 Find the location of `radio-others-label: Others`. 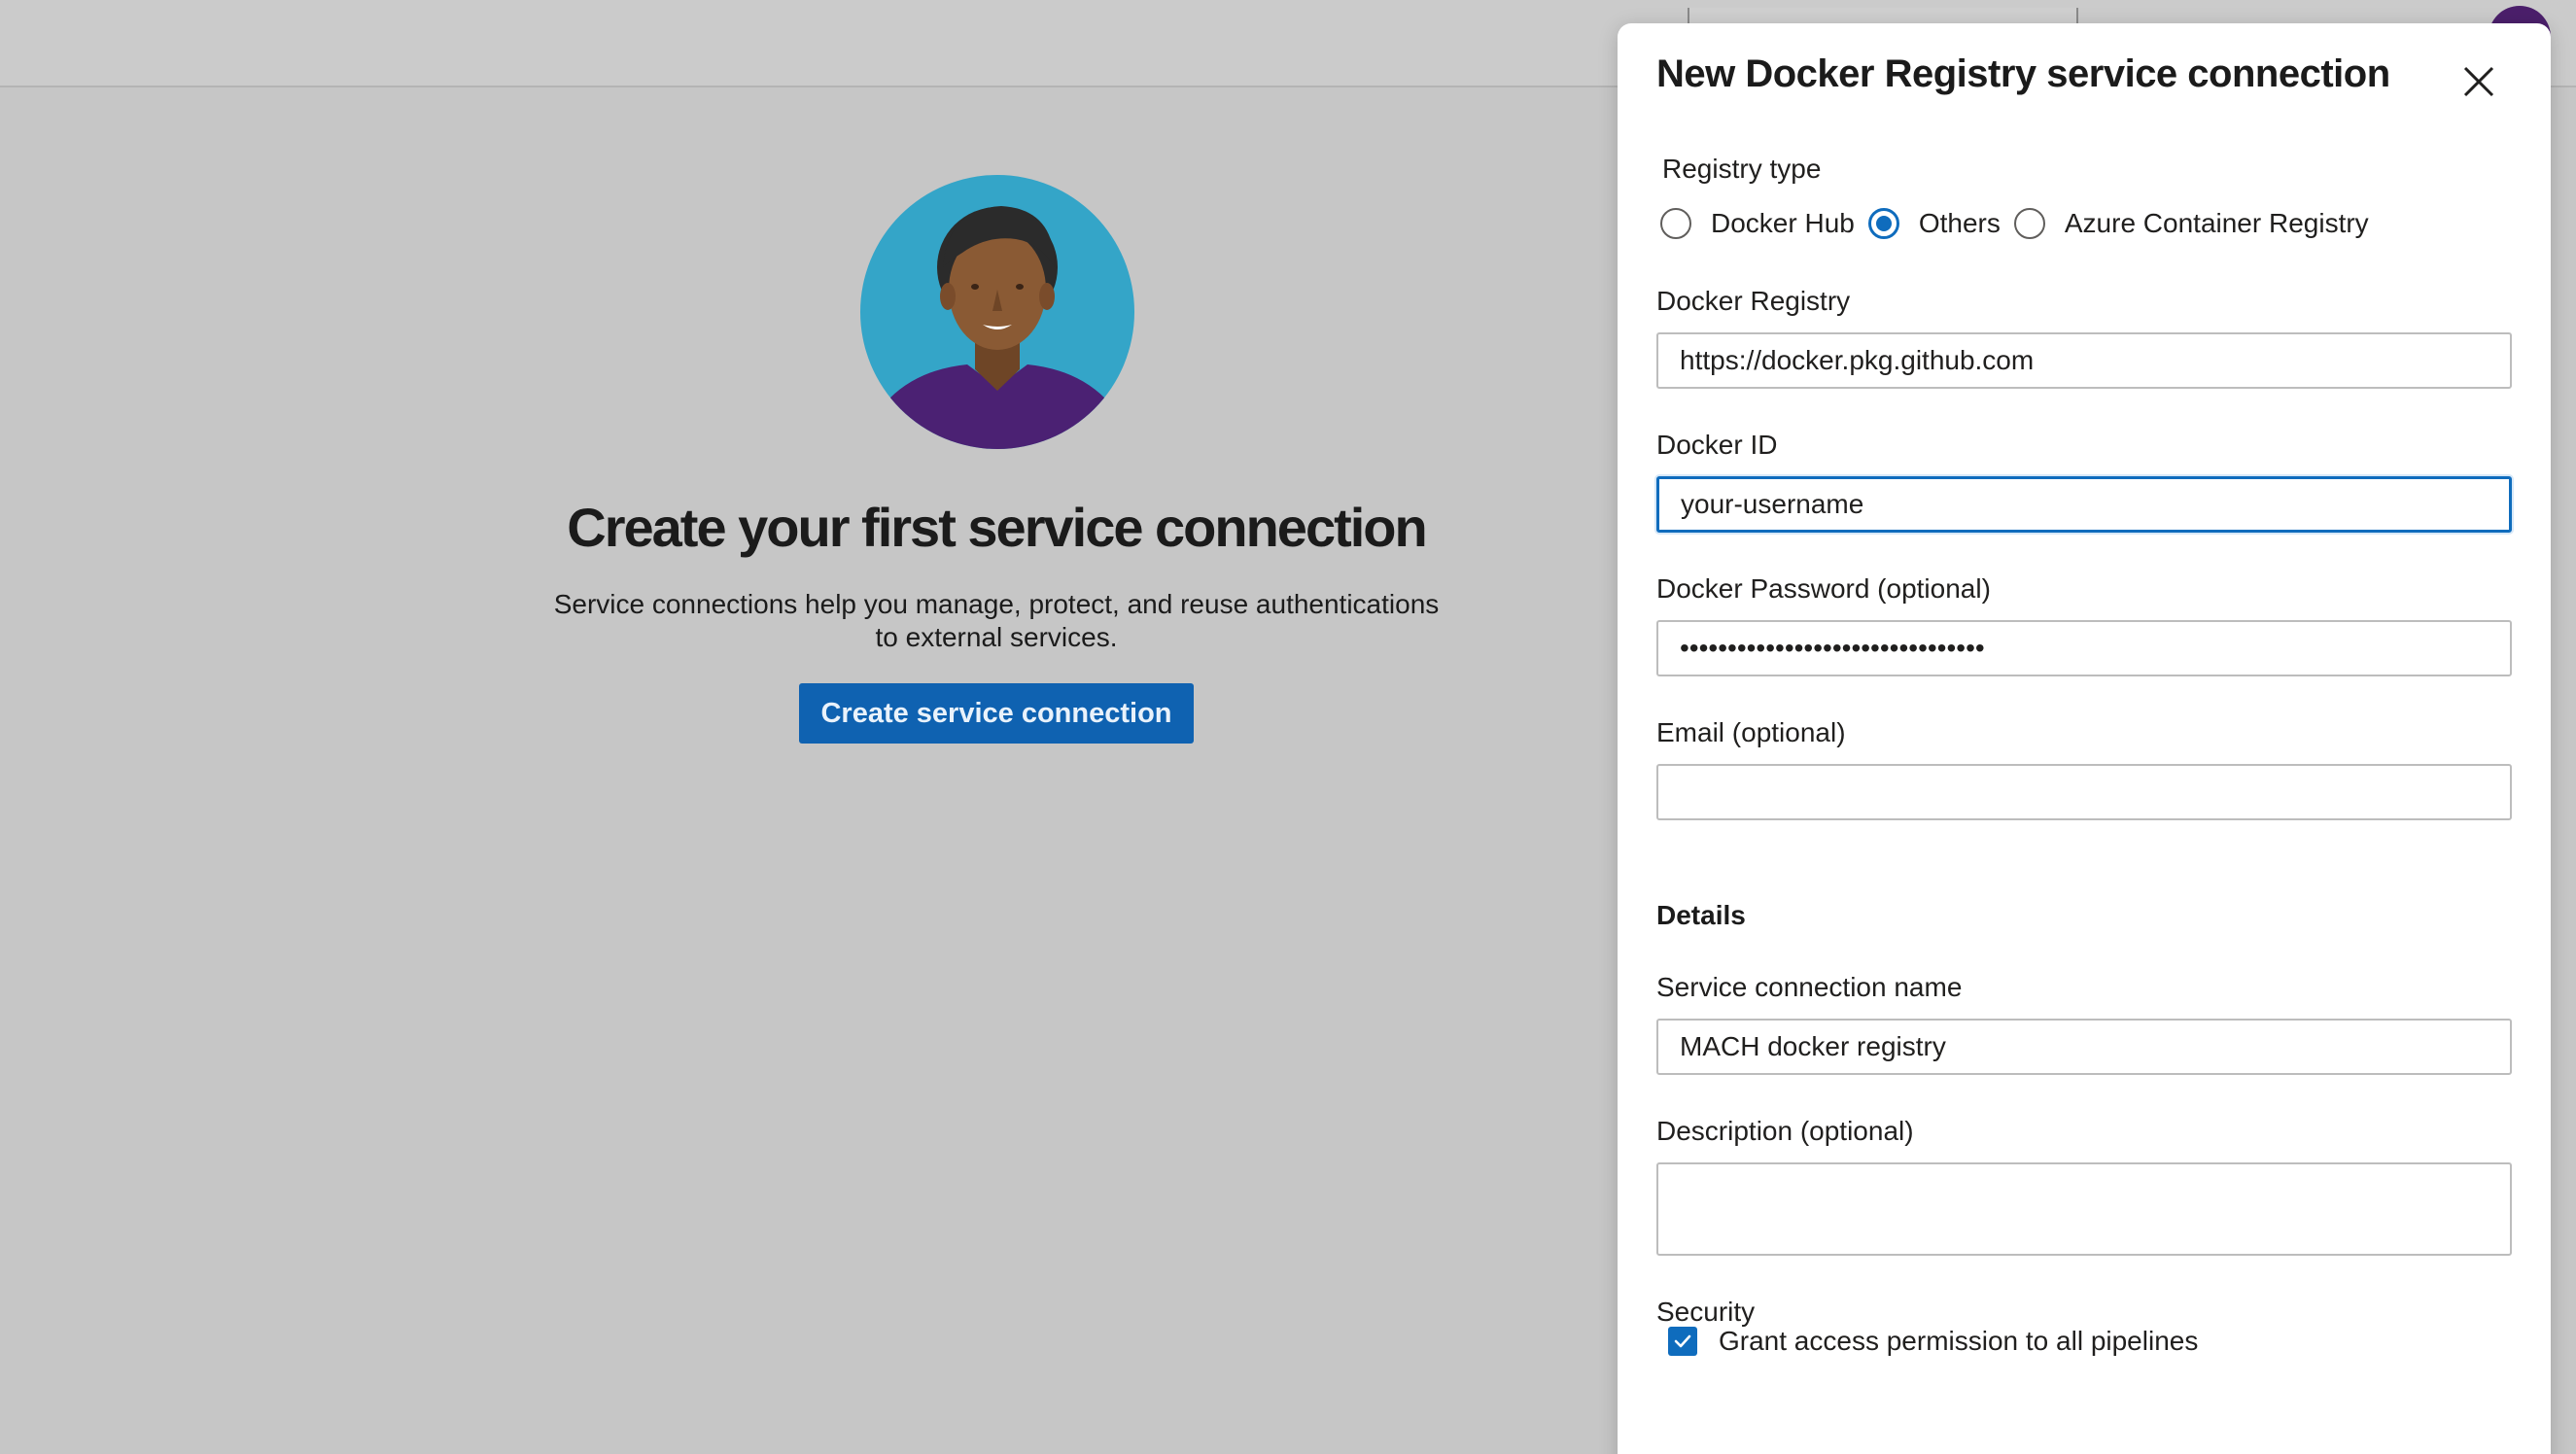

radio-others-label: Others is located at coordinates (1959, 223).